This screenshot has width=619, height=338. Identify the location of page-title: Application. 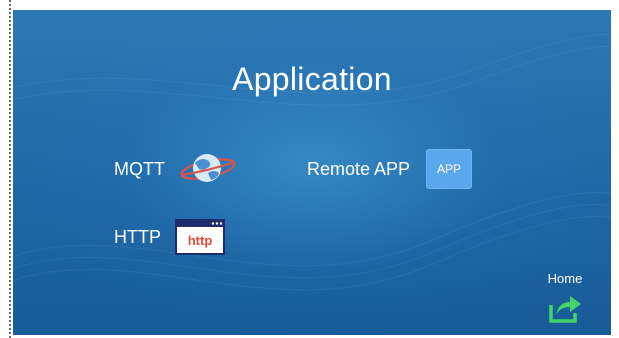
(312, 79).